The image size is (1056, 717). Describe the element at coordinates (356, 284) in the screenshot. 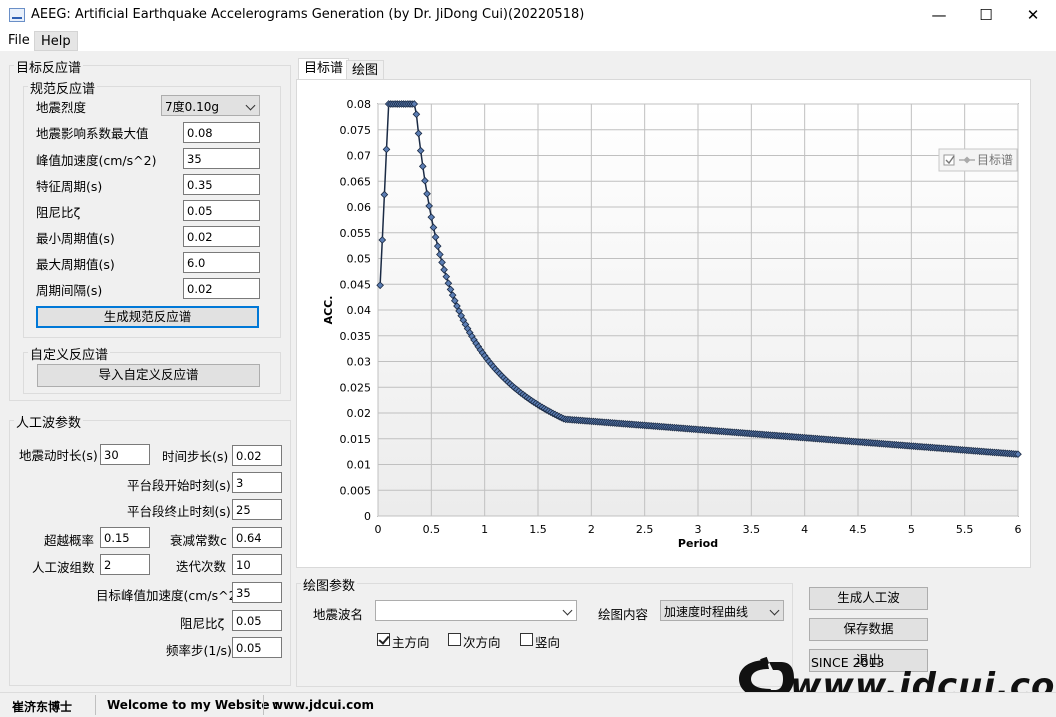

I see `y-tick-label: 0.045` at that location.